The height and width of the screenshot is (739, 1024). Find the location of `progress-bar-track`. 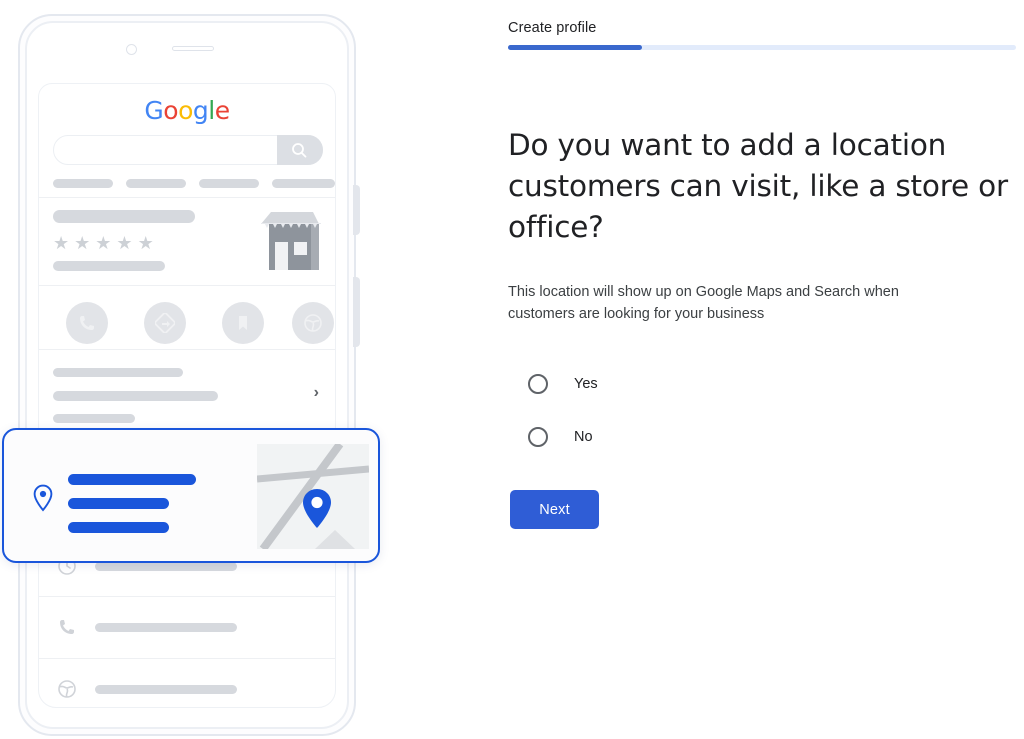

progress-bar-track is located at coordinates (762, 47).